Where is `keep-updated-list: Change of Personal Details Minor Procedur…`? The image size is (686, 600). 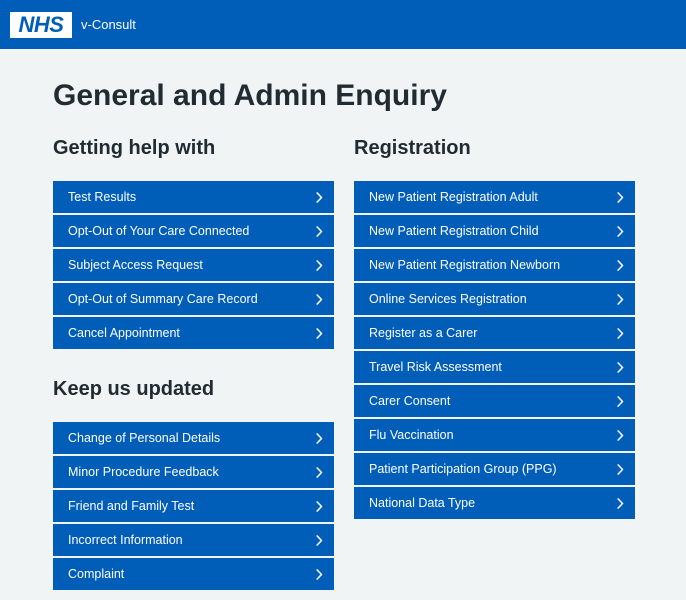
keep-updated-list: Change of Personal Details Minor Procedur… is located at coordinates (193, 507).